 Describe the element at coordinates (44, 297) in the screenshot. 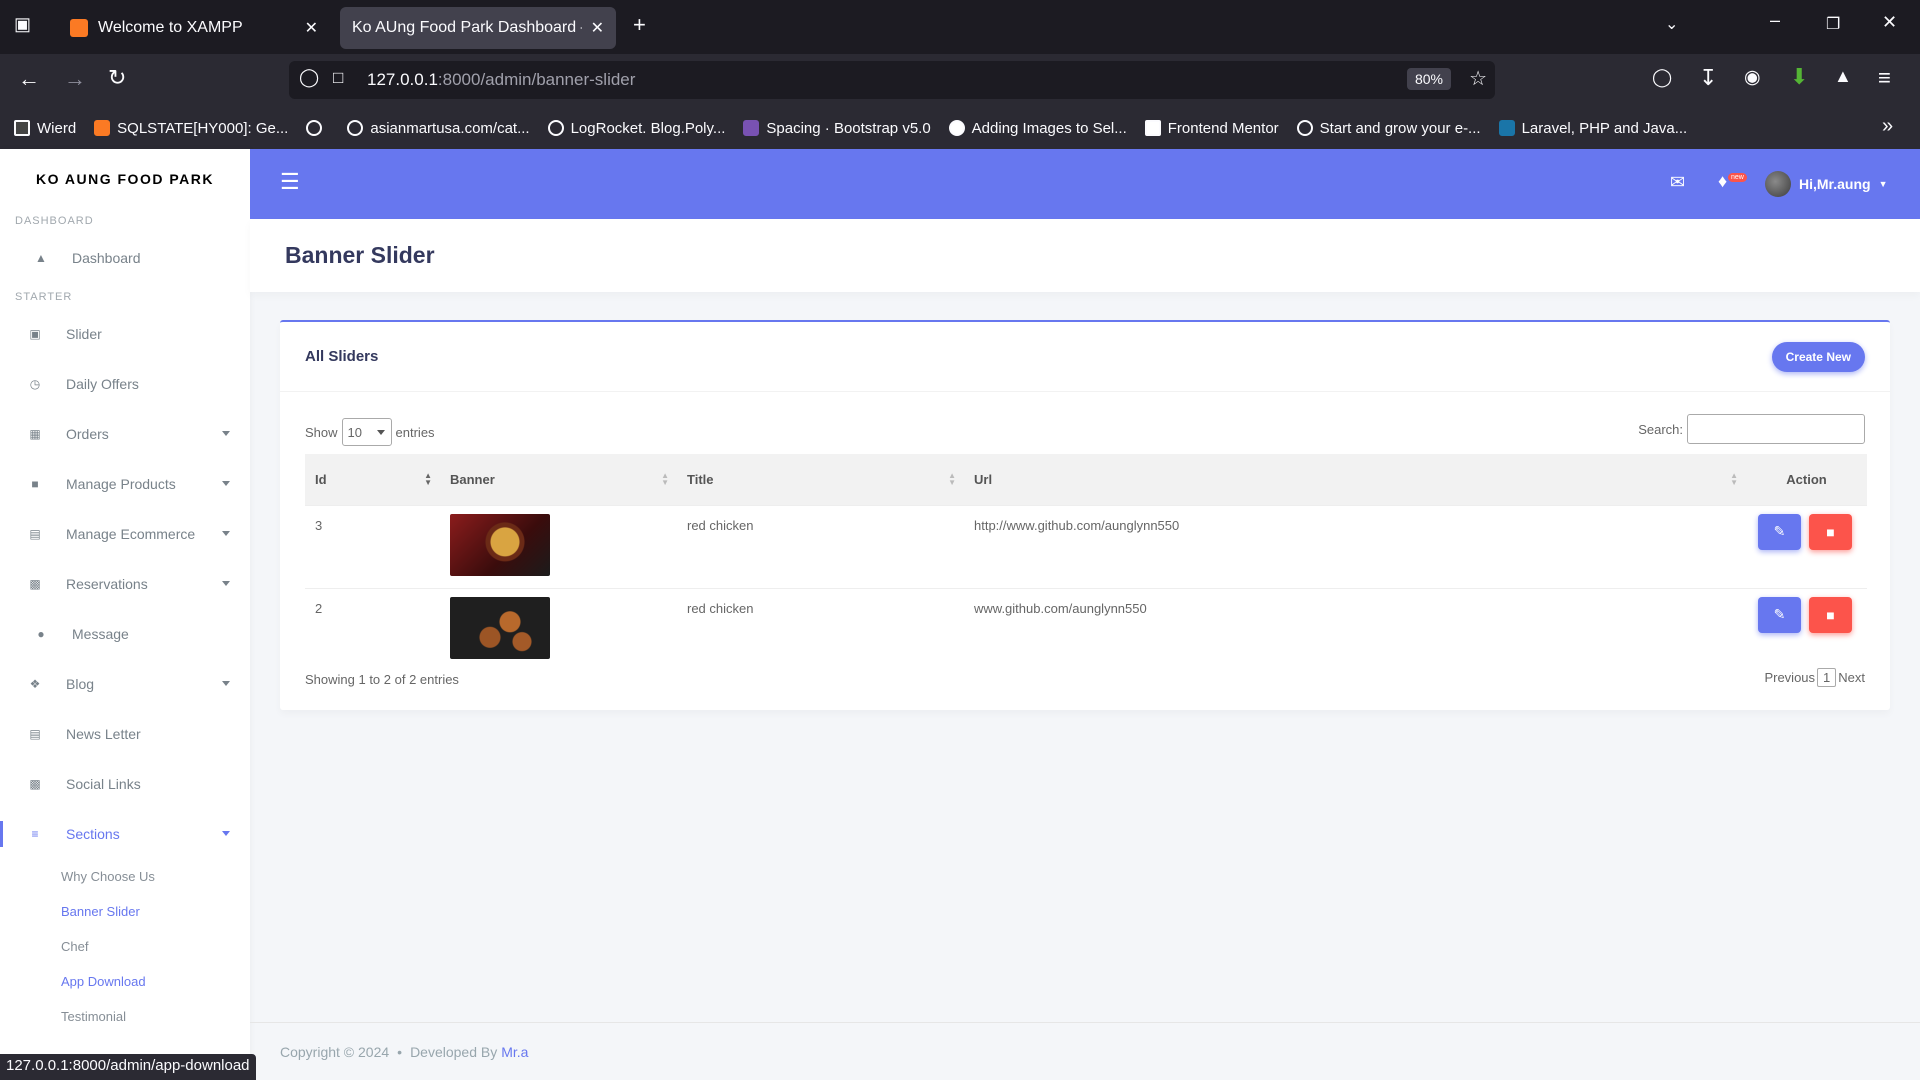

I see `menu-header-starter: Starter` at that location.